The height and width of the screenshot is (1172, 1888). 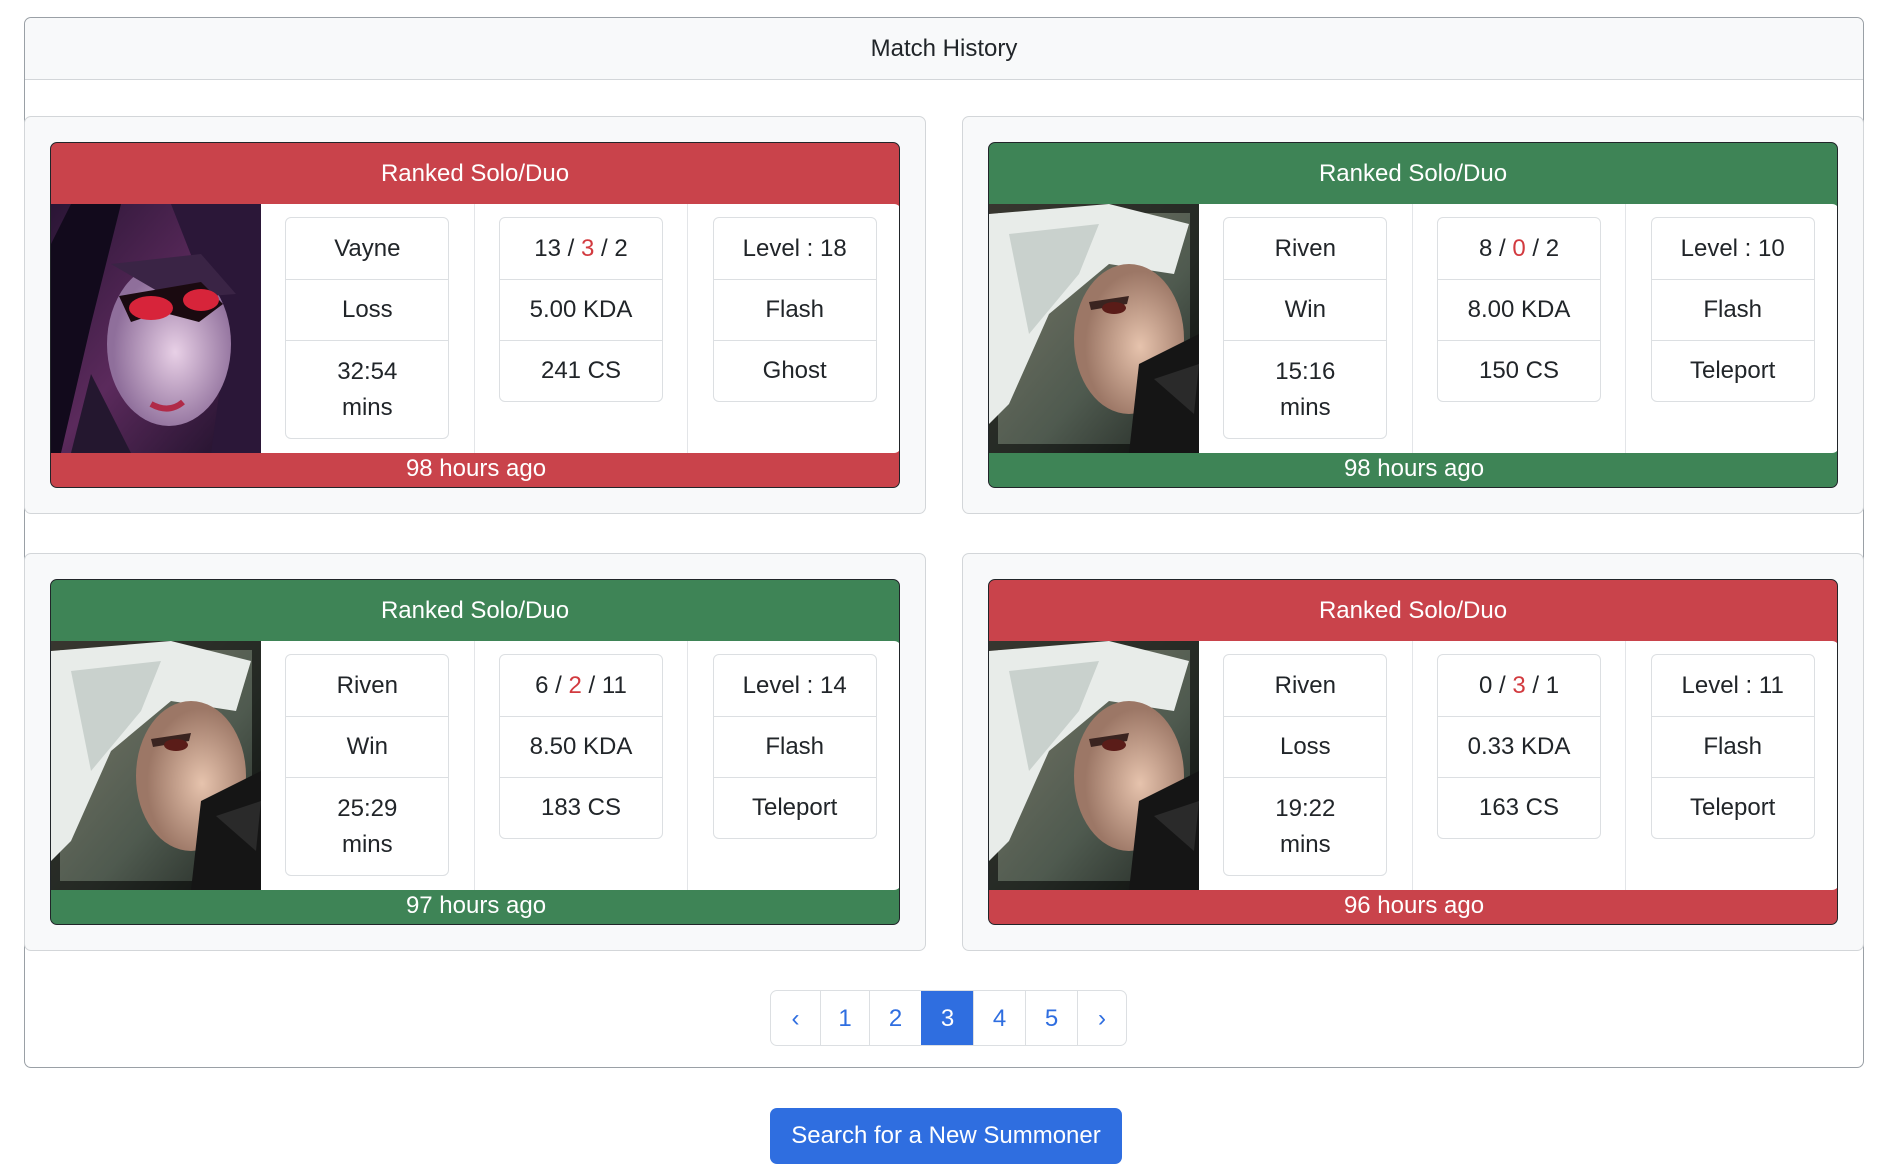 What do you see at coordinates (1305, 389) in the screenshot?
I see `match-duration: 15:16 mins` at bounding box center [1305, 389].